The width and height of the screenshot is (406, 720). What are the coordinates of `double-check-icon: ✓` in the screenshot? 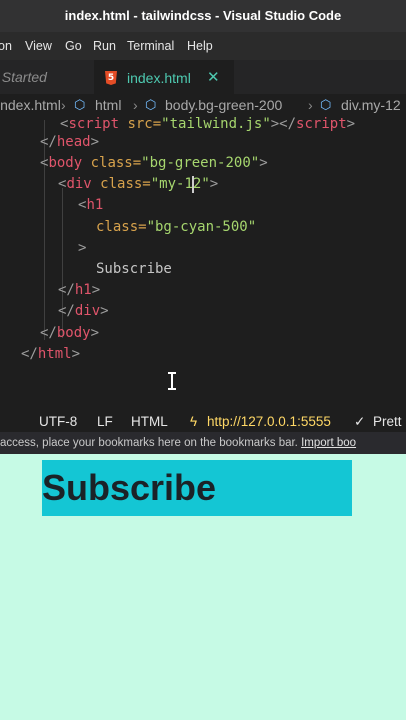 It's located at (360, 421).